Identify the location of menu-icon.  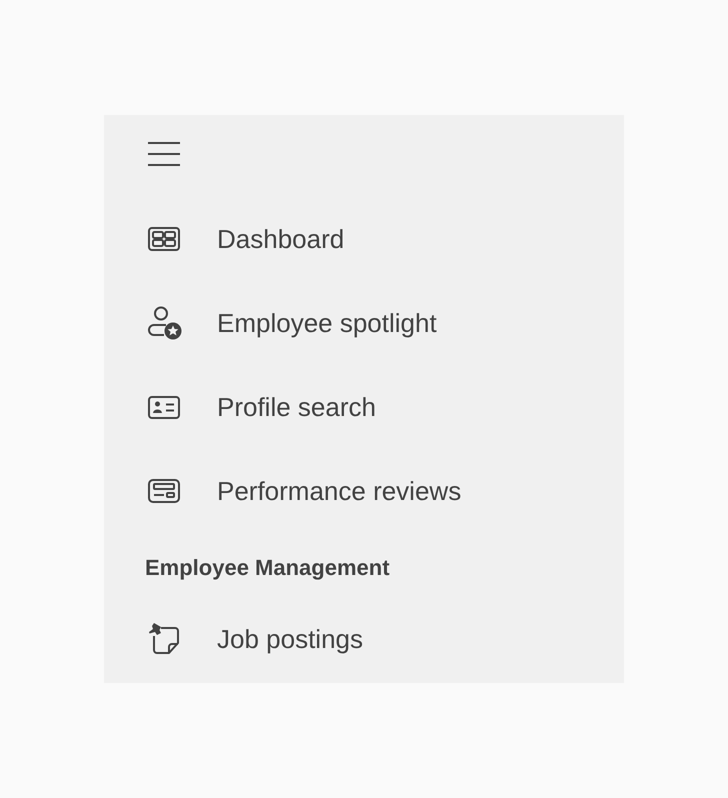
(164, 154).